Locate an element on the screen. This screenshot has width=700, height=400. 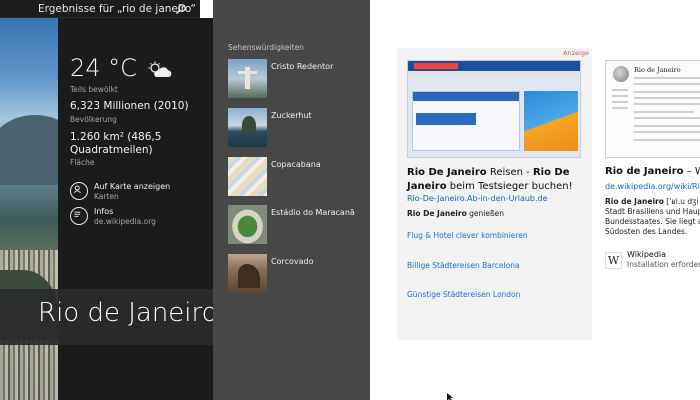
wiki-title: Rio de Janeiro – Wiki is located at coordinates (652, 171).